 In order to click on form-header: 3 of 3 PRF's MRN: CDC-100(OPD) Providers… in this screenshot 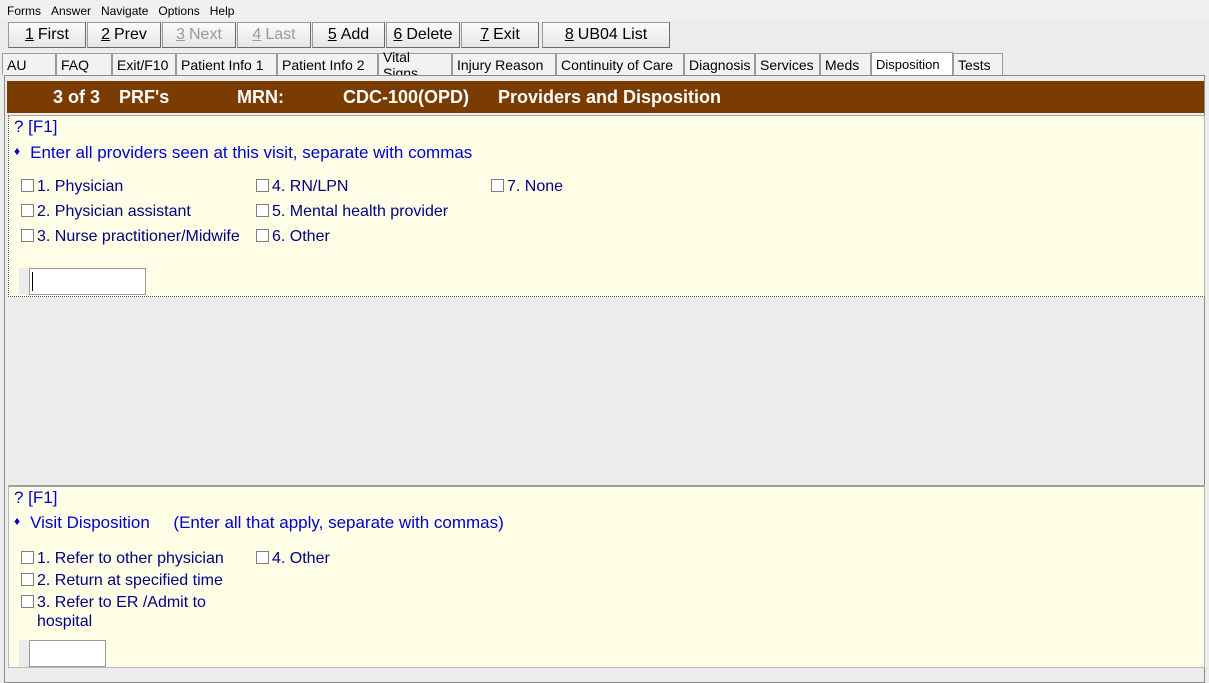, I will do `click(605, 97)`.